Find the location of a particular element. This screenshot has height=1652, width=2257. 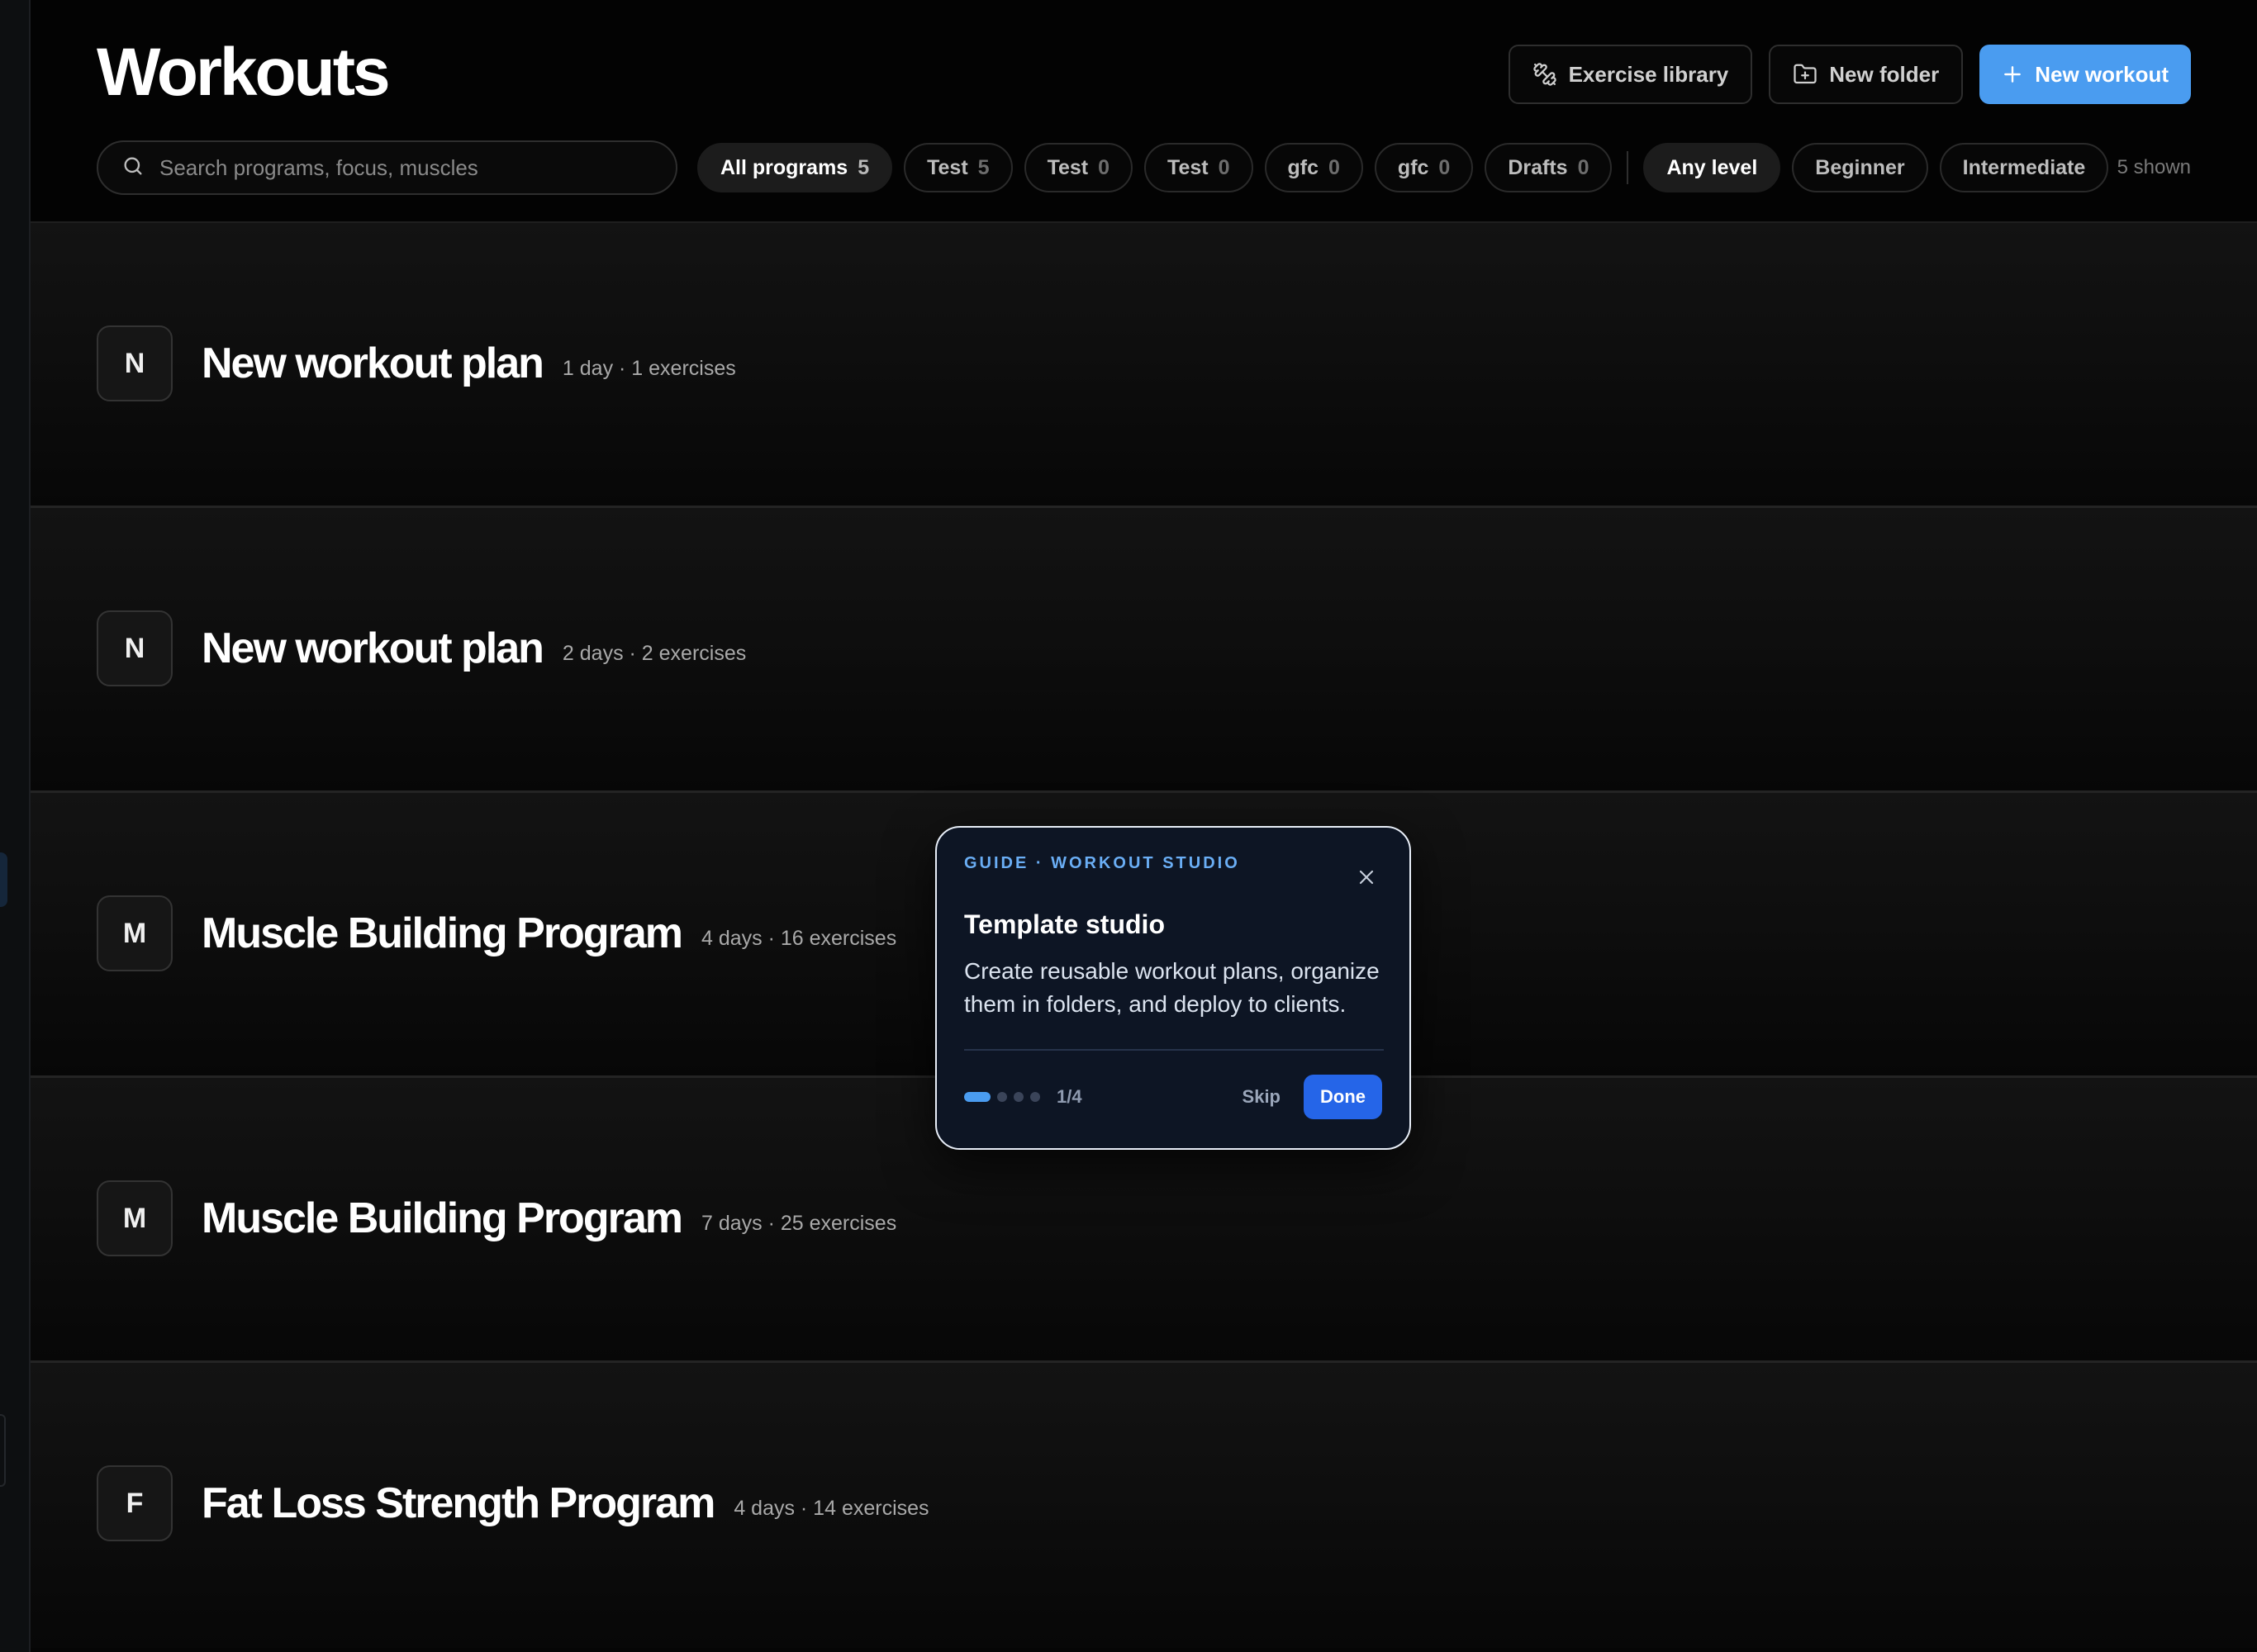

guide-eyebrow: GUIDE · WORKOUT STUDIO is located at coordinates (1102, 863).